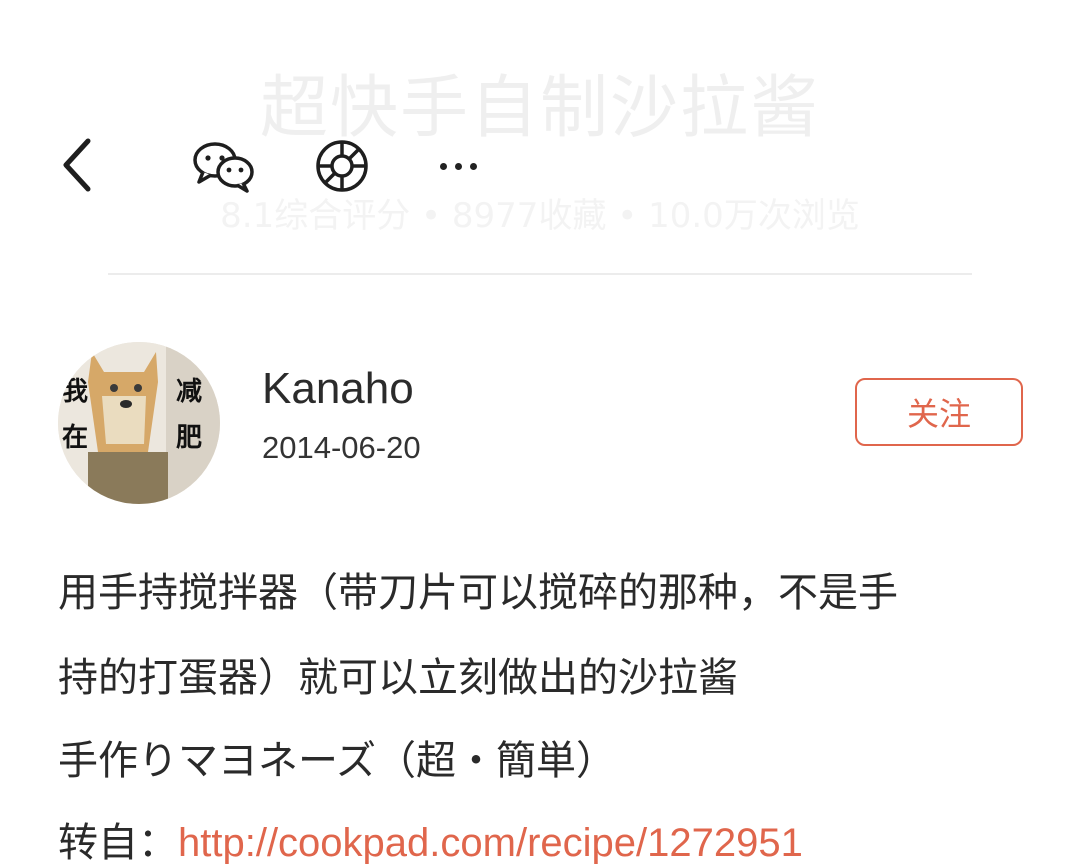 The image size is (1080, 864). Describe the element at coordinates (75, 438) in the screenshot. I see `avatar-char-2: 在` at that location.